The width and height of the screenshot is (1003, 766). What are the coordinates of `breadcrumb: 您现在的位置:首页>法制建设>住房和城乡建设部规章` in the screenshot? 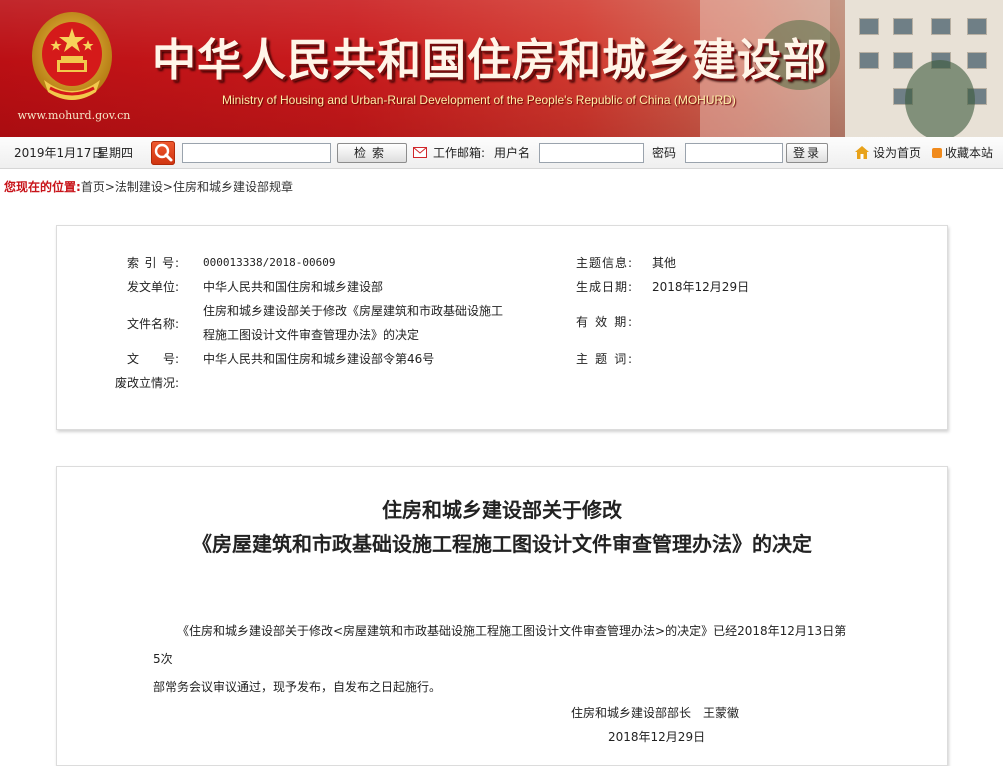 It's located at (148, 186).